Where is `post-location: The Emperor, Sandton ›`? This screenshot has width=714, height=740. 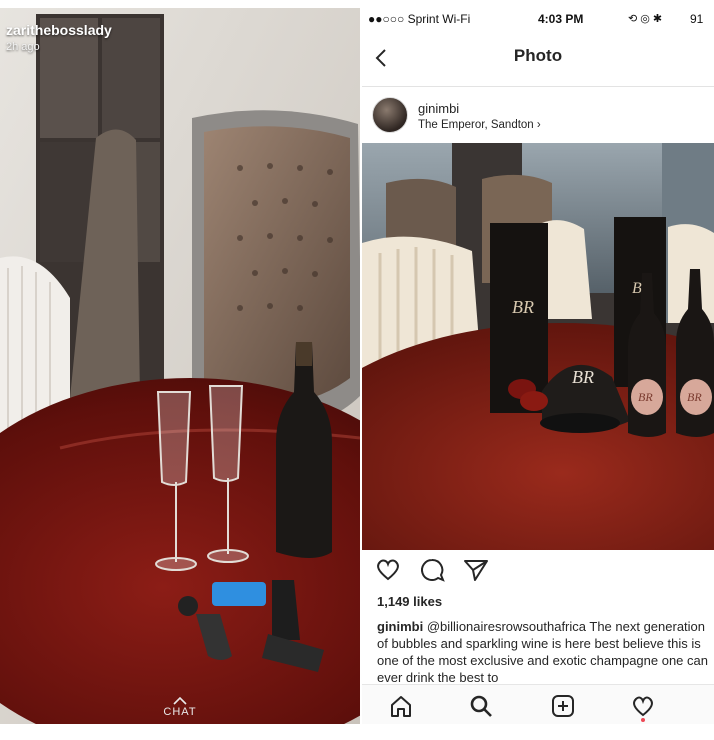
post-location: The Emperor, Sandton › is located at coordinates (479, 125).